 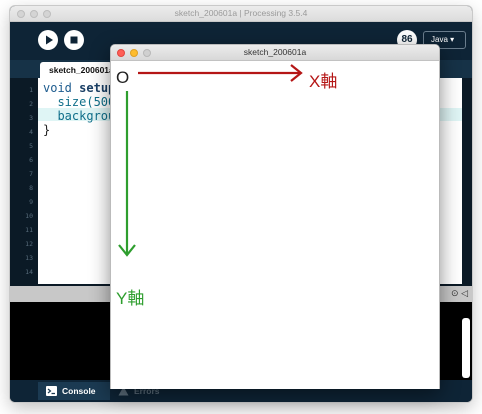 What do you see at coordinates (86, 102) in the screenshot?
I see `code-line: size(500` at bounding box center [86, 102].